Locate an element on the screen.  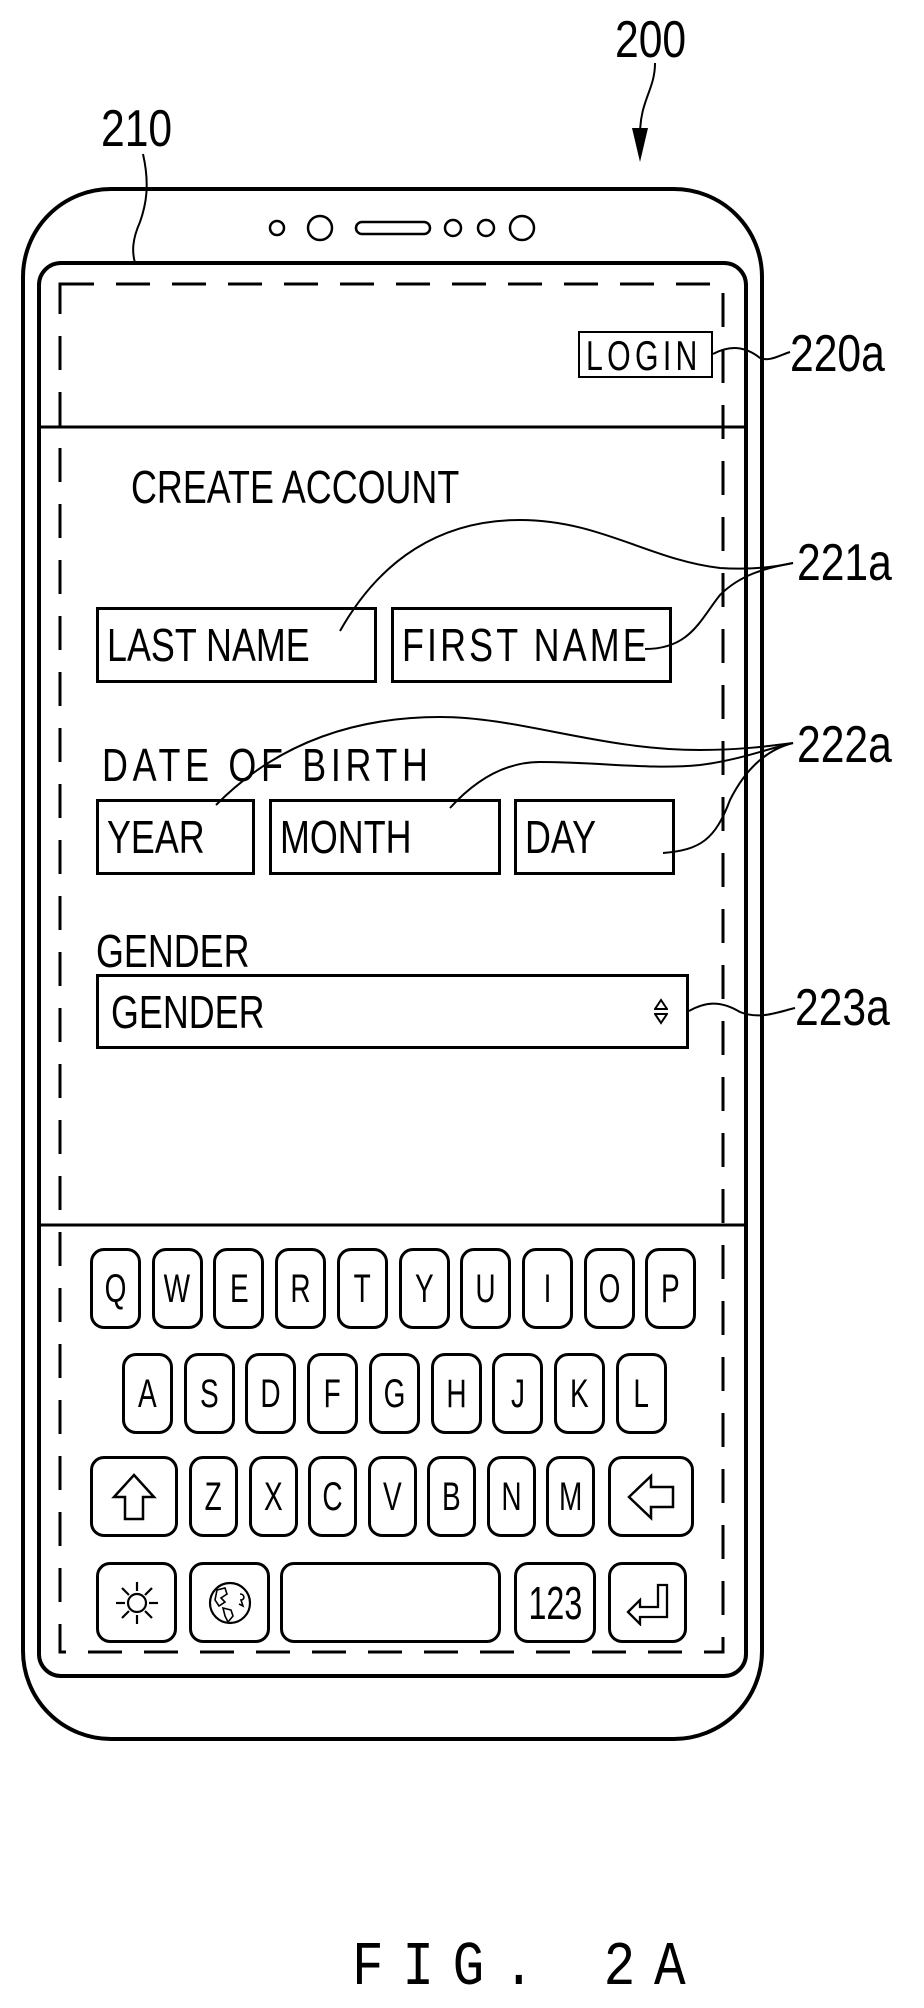
first-name-input: FIRST NAME is located at coordinates (531, 645).